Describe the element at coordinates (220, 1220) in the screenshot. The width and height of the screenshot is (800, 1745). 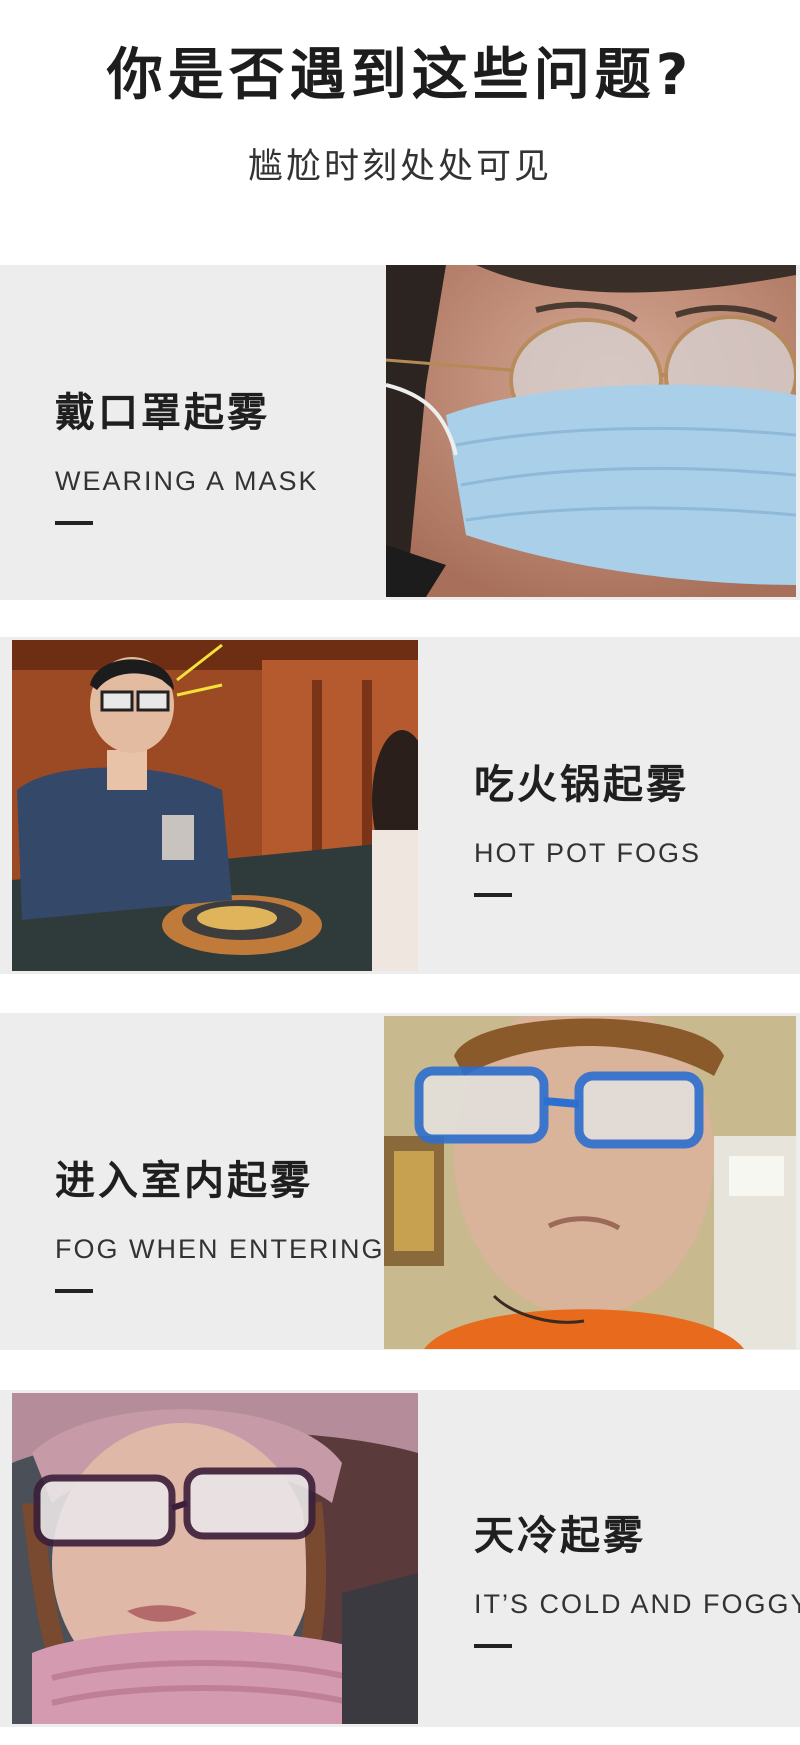
I see `section-text: 进入室内起雾 FOG WHEN ENTERING` at that location.